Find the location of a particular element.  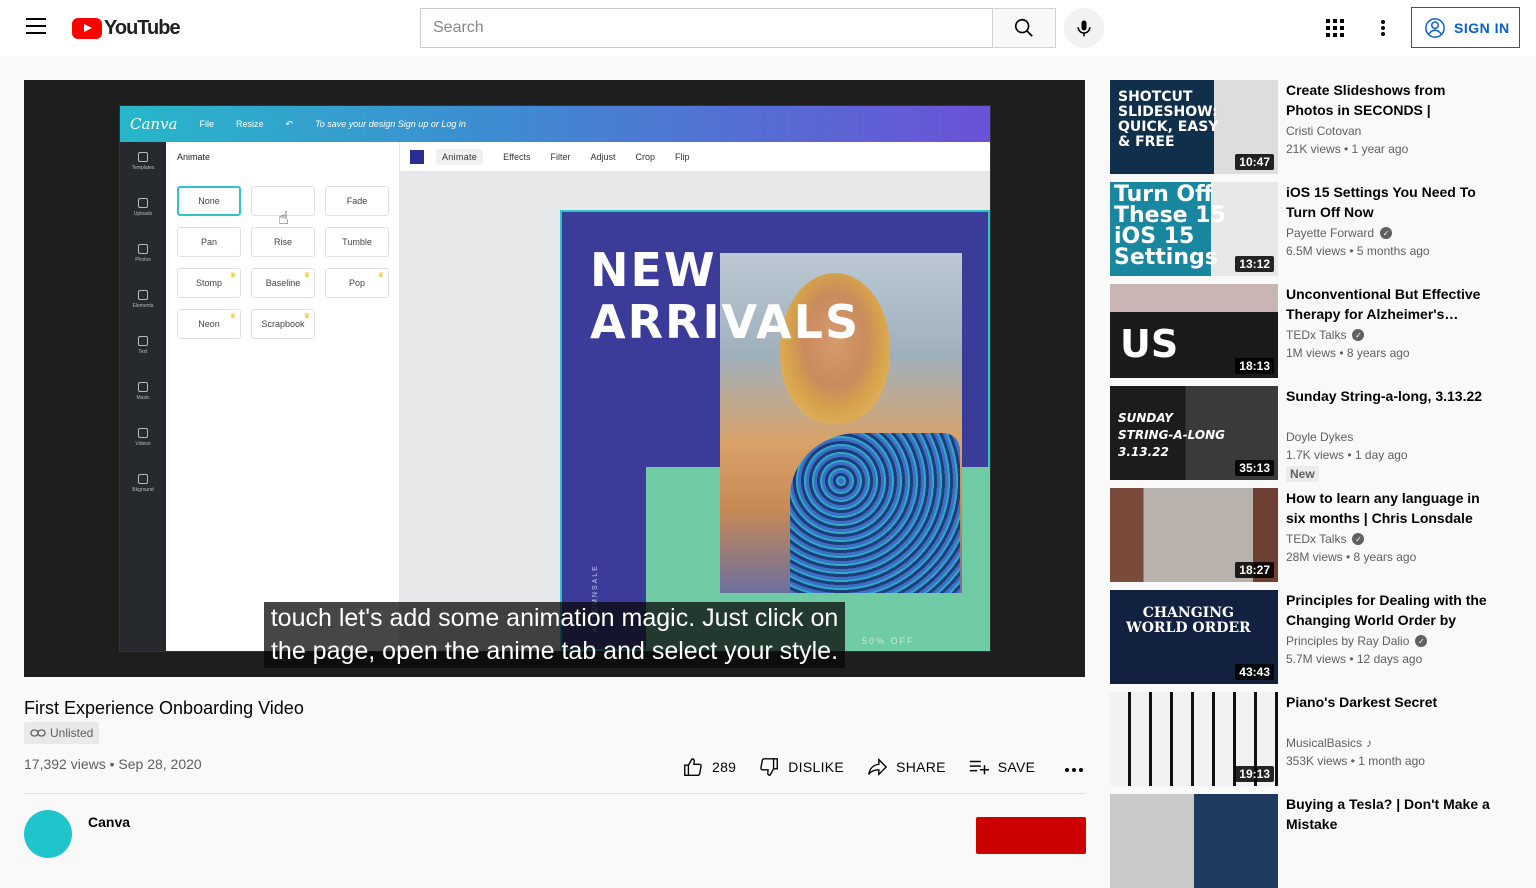

animation-label: Tumble is located at coordinates (357, 242).